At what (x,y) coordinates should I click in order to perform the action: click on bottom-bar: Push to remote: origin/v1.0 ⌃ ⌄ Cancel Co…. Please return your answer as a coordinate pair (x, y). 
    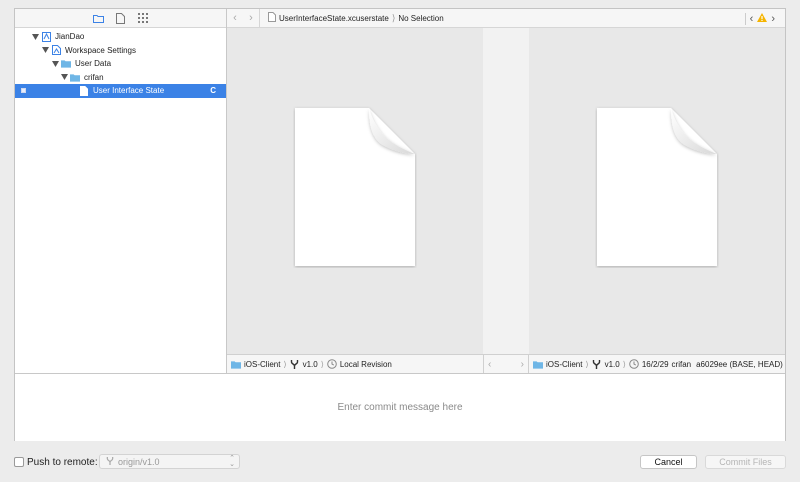
    Looking at the image, I should click on (400, 462).